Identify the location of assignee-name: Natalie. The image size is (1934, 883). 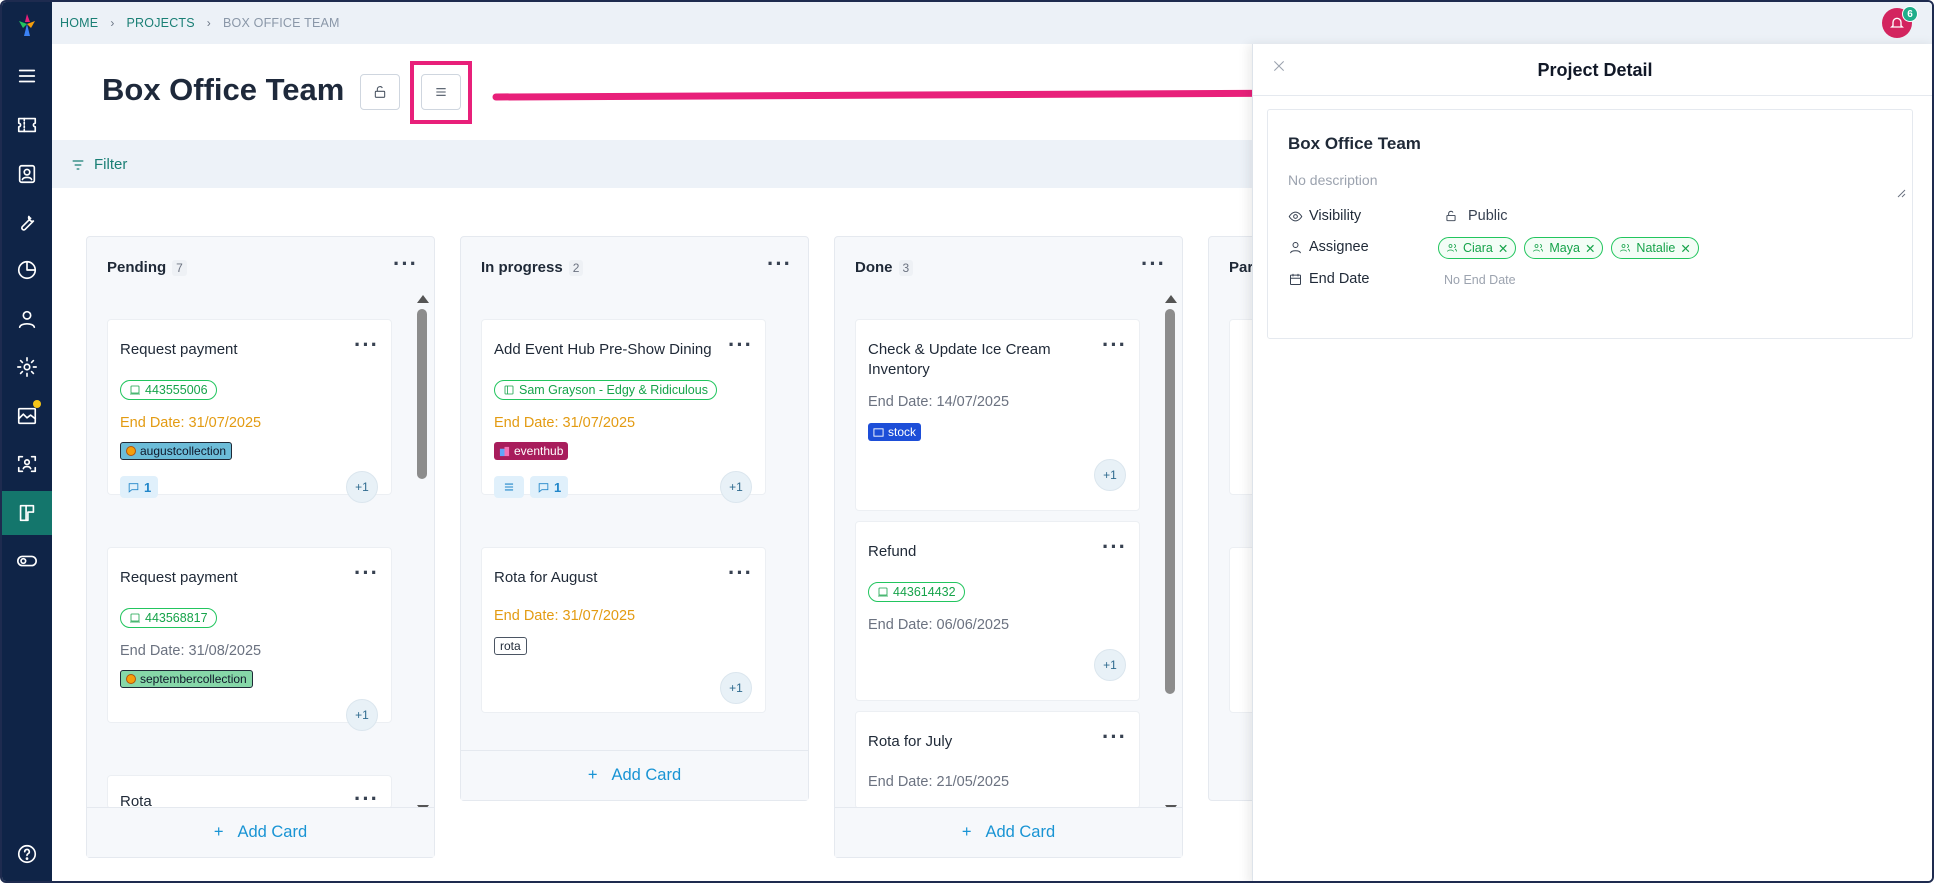
(1656, 248).